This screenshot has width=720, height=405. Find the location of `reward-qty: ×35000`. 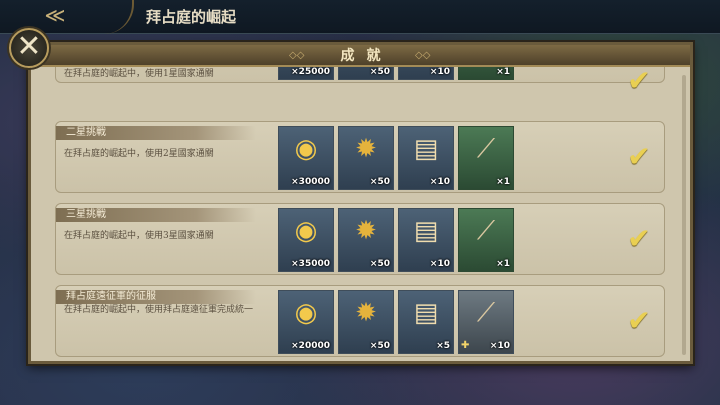

reward-qty: ×35000 is located at coordinates (310, 264).